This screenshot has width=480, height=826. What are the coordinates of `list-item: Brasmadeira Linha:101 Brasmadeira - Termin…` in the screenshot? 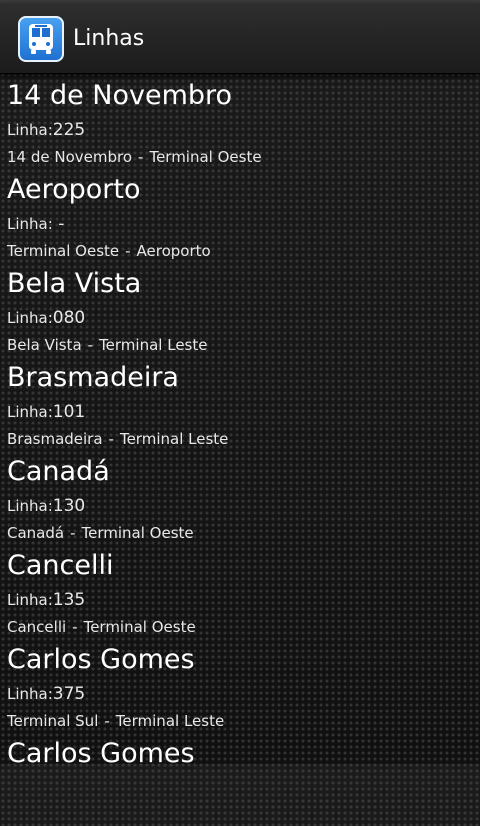 It's located at (240, 403).